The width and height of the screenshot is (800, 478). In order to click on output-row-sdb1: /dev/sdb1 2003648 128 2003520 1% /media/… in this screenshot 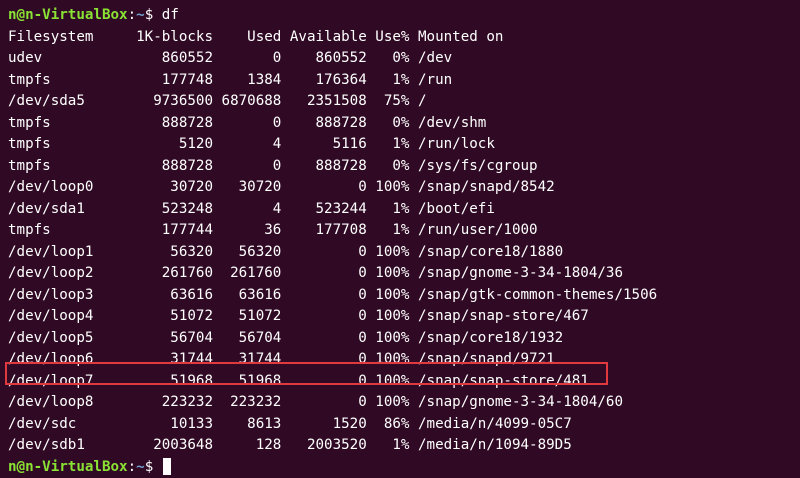, I will do `click(404, 446)`.